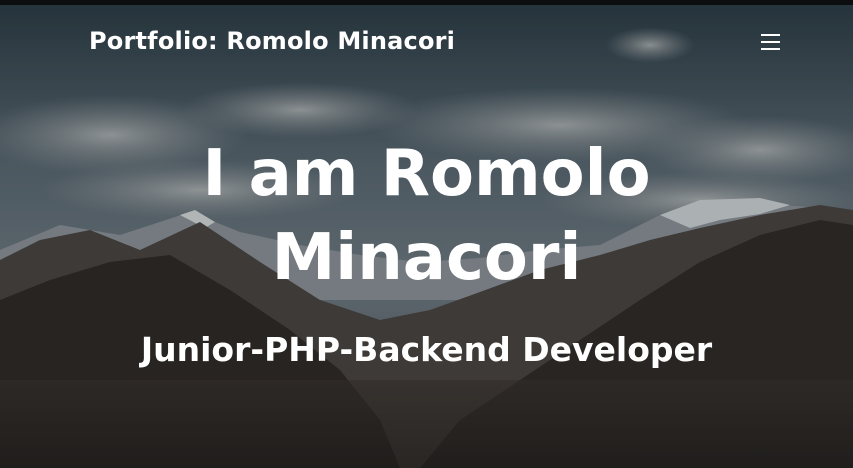 The image size is (853, 468). I want to click on hamburger-menu-icon, so click(770, 42).